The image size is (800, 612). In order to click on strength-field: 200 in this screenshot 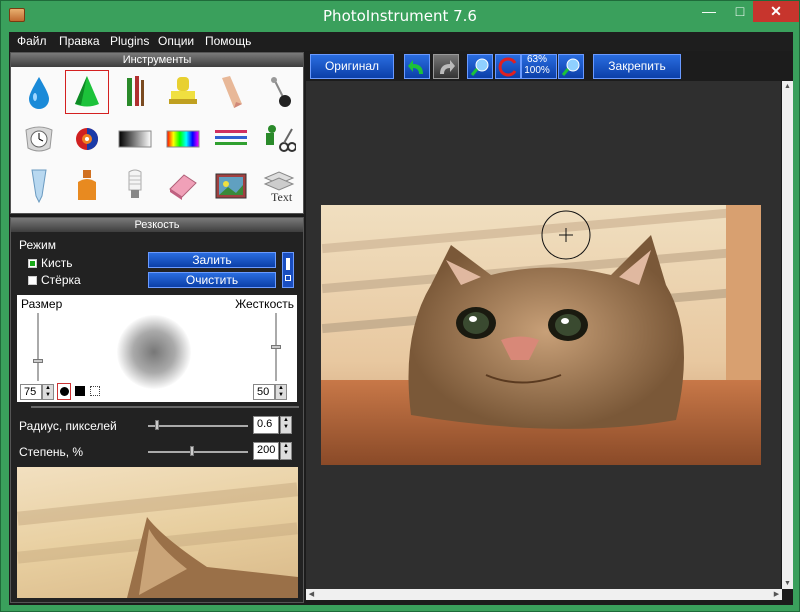, I will do `click(266, 451)`.